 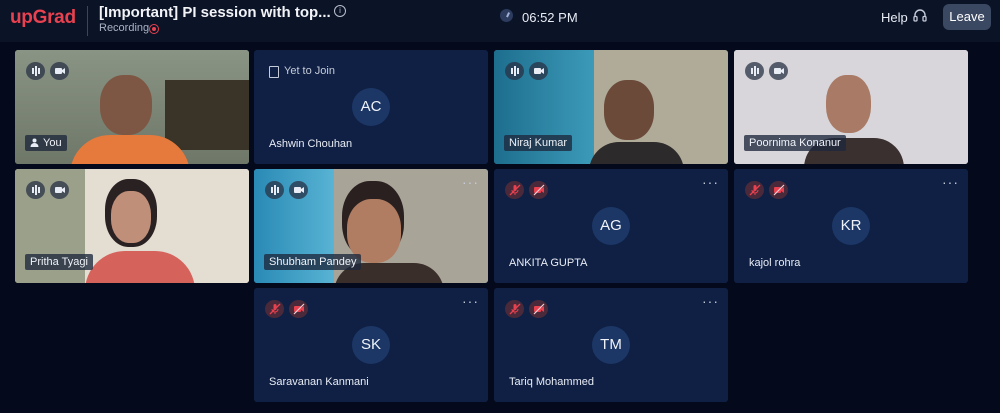 I want to click on participant-tile-shubham-pandey: ··· Shubham Pandey, so click(x=371, y=226).